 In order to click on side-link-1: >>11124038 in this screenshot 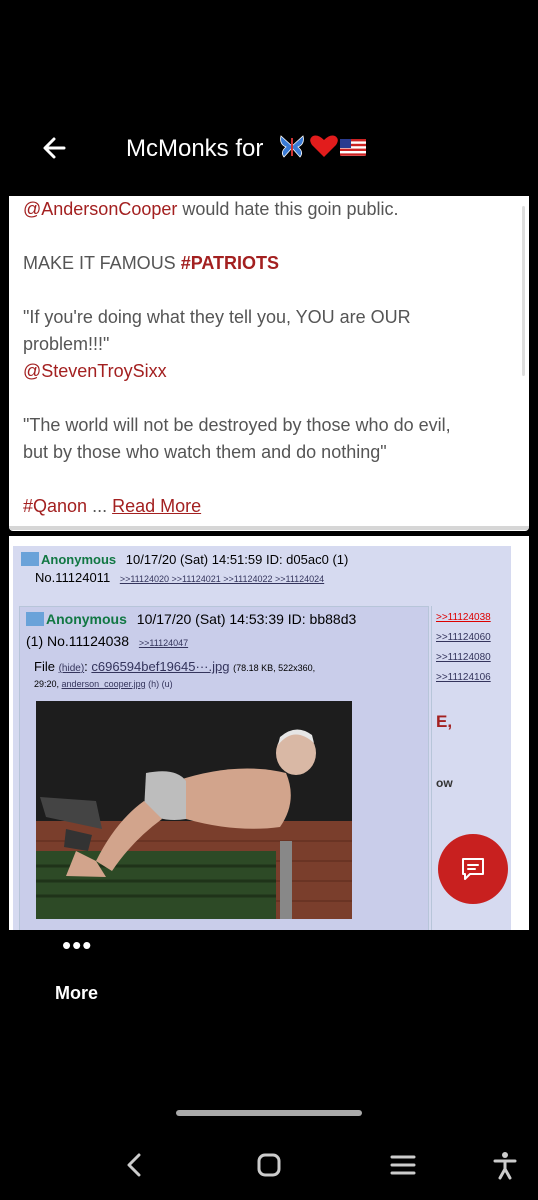, I will do `click(463, 617)`.